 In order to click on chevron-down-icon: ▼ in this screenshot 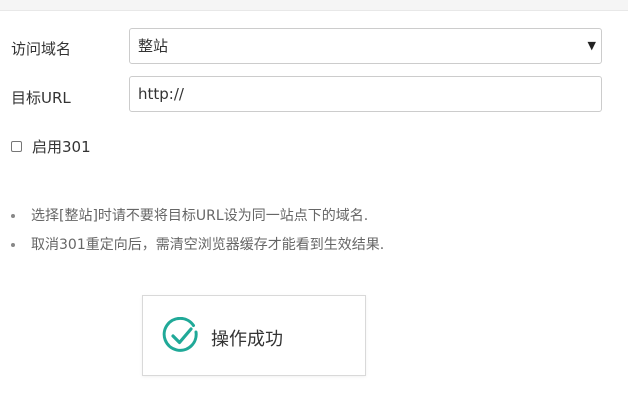, I will do `click(591, 45)`.